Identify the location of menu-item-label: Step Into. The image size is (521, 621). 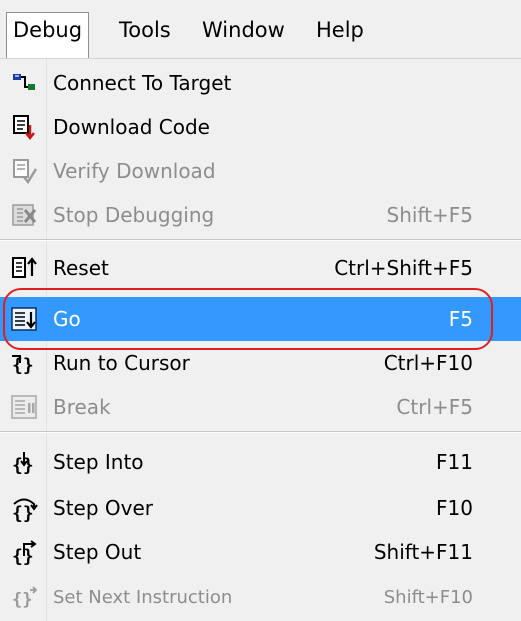
(98, 462).